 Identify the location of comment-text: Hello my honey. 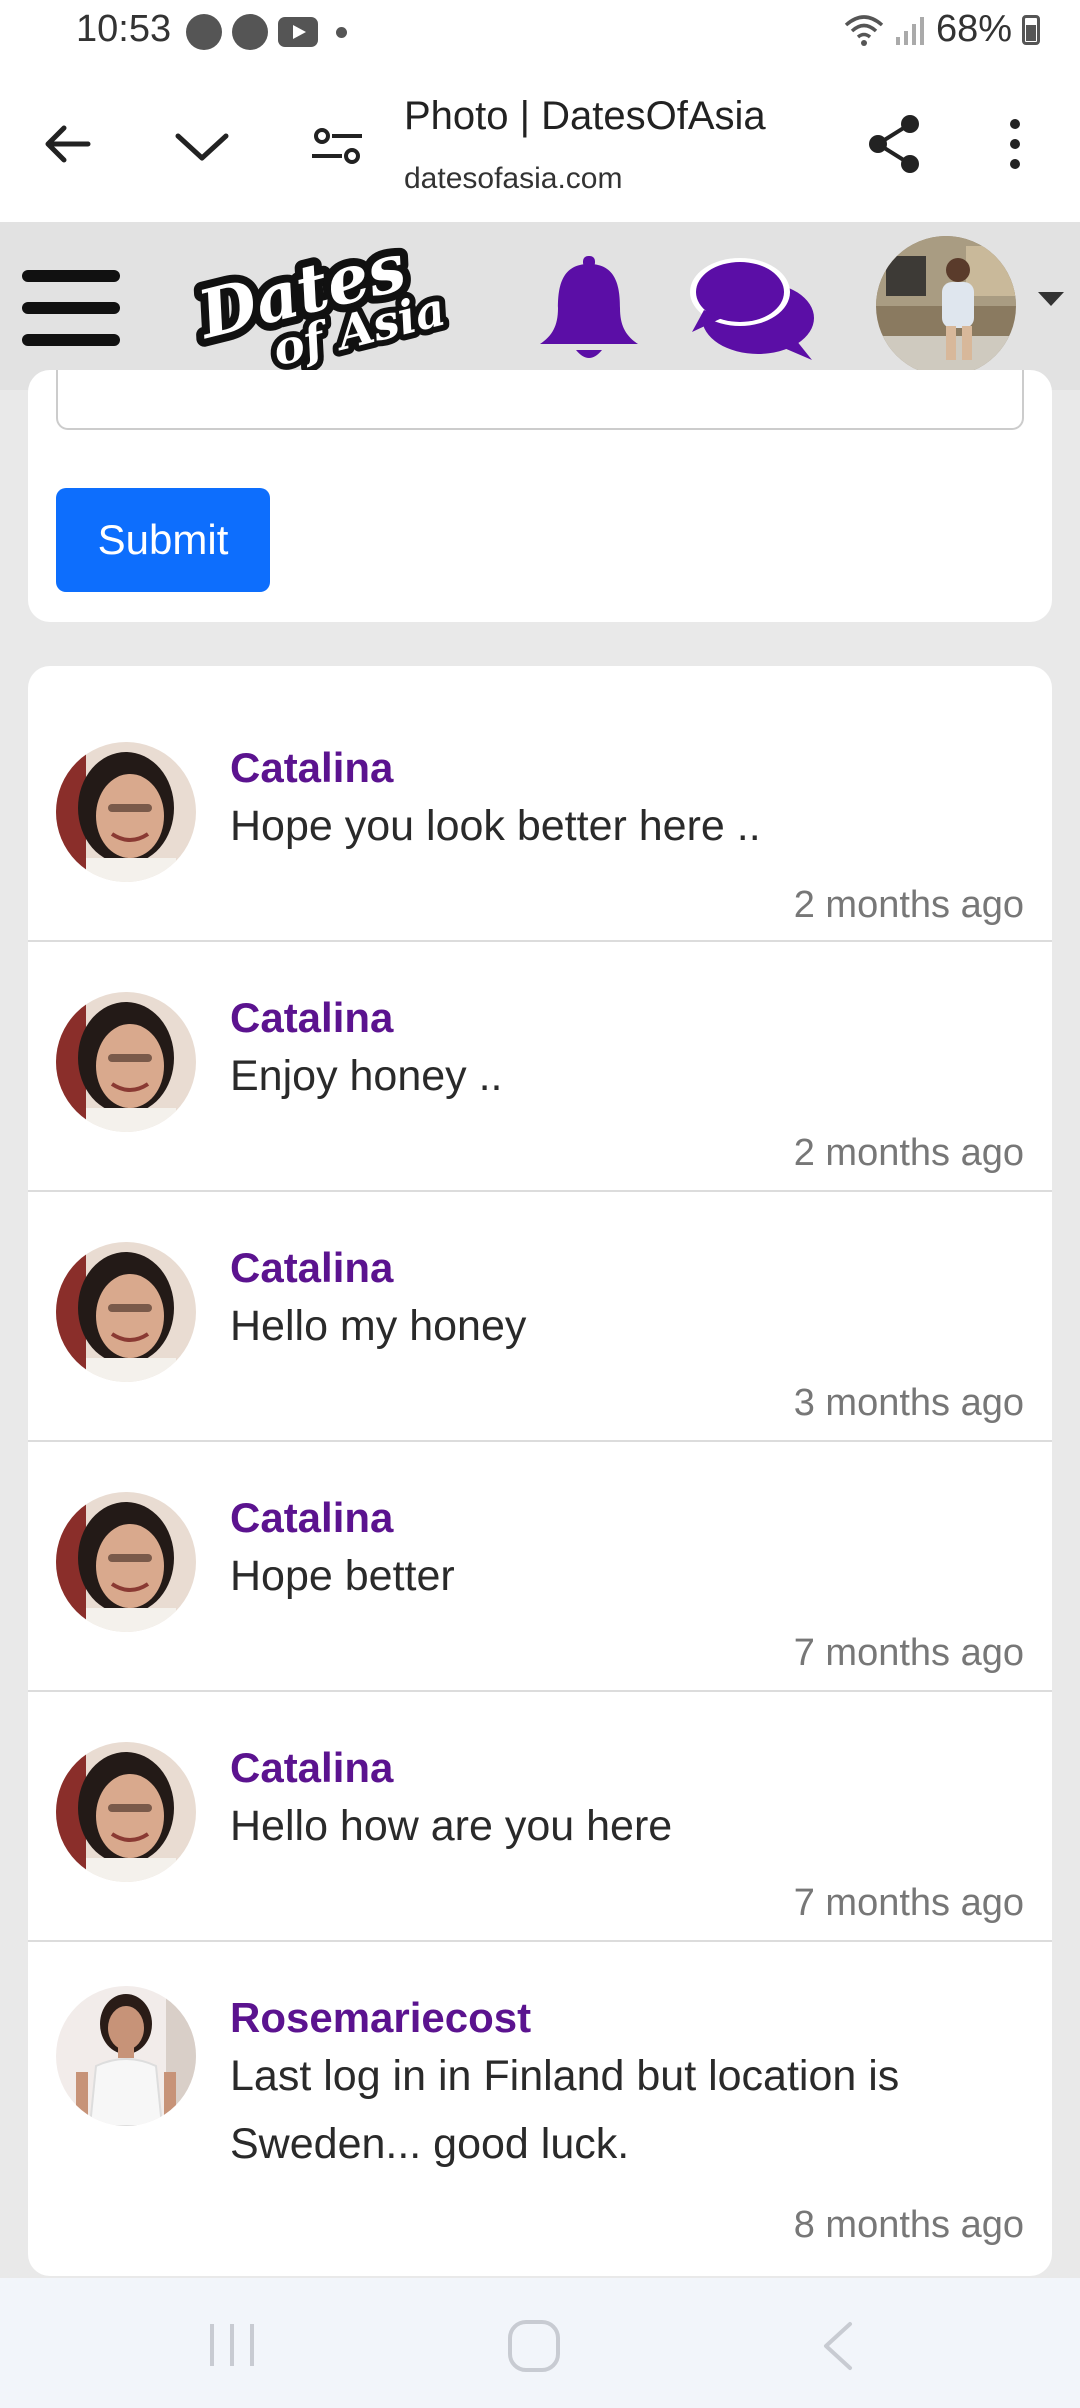
(378, 1326).